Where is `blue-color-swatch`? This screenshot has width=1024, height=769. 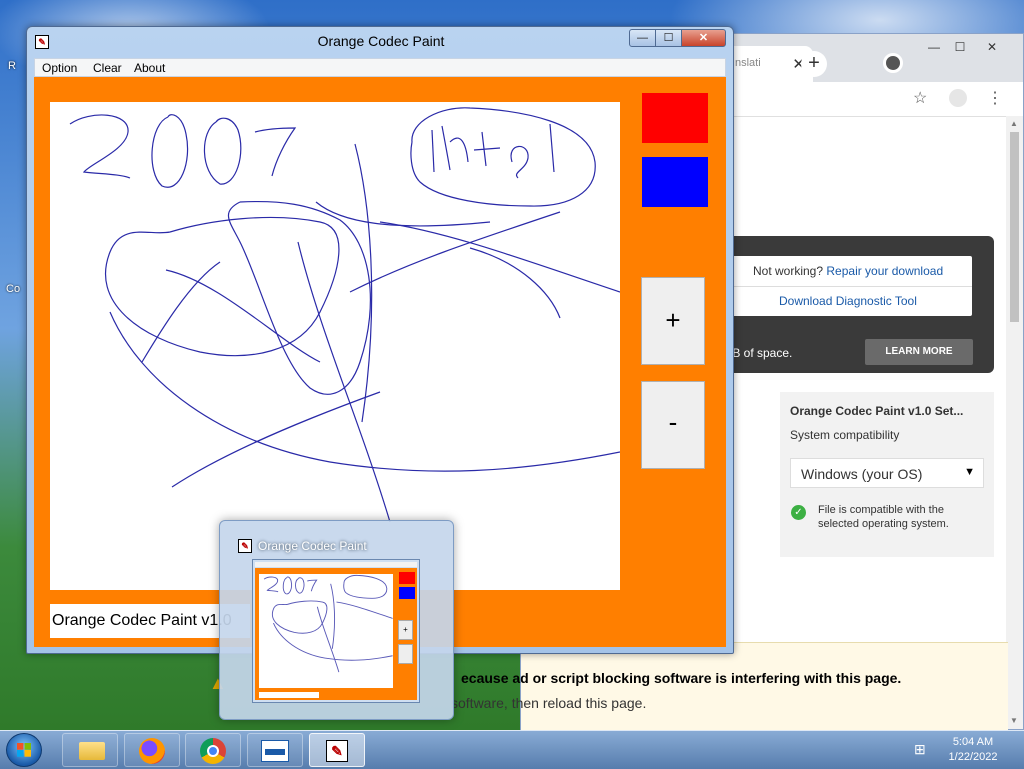 blue-color-swatch is located at coordinates (675, 182).